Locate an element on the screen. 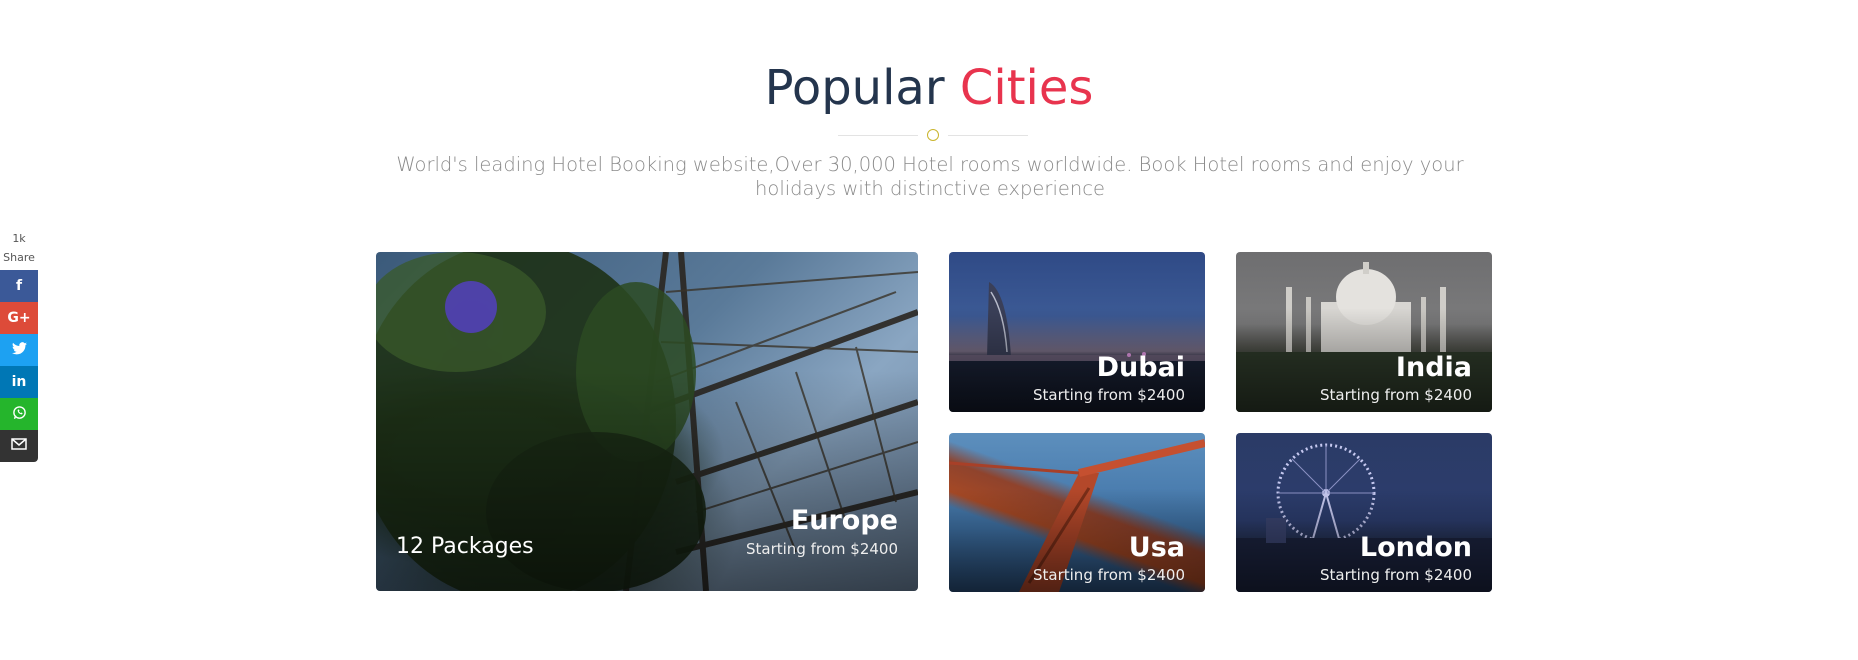 The image size is (1858, 660). section-heading: Popular Cities is located at coordinates (929, 88).